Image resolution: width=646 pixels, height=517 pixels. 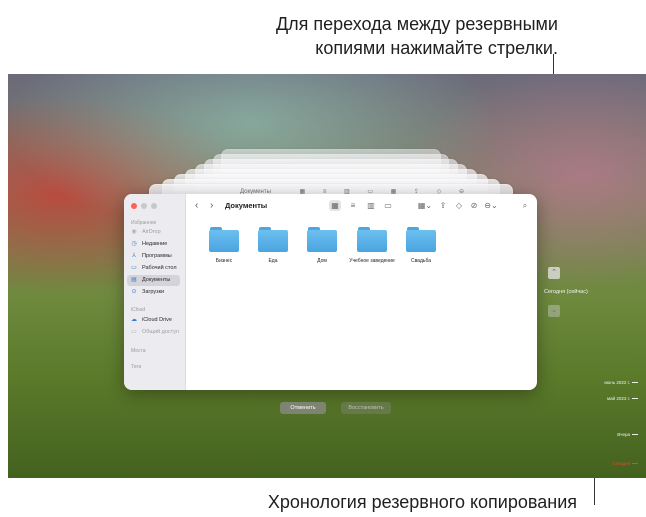 I want to click on applications-icon: ⅄, so click(x=134, y=256).